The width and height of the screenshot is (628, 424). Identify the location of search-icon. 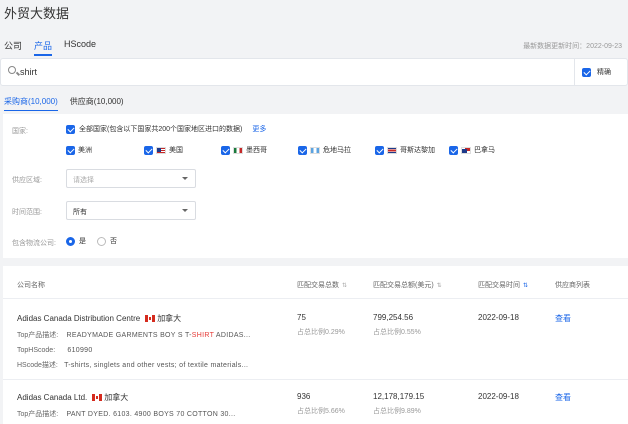
(12, 70).